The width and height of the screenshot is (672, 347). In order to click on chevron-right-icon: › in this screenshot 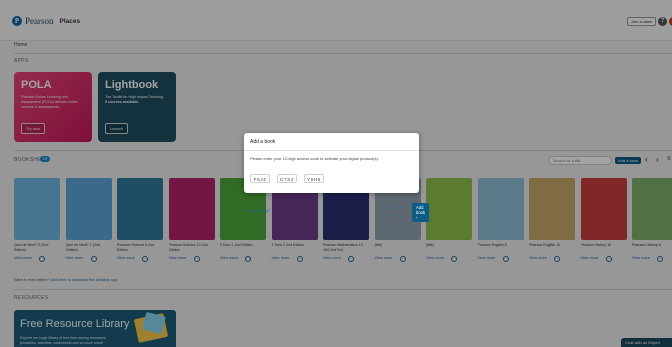, I will do `click(417, 217)`.